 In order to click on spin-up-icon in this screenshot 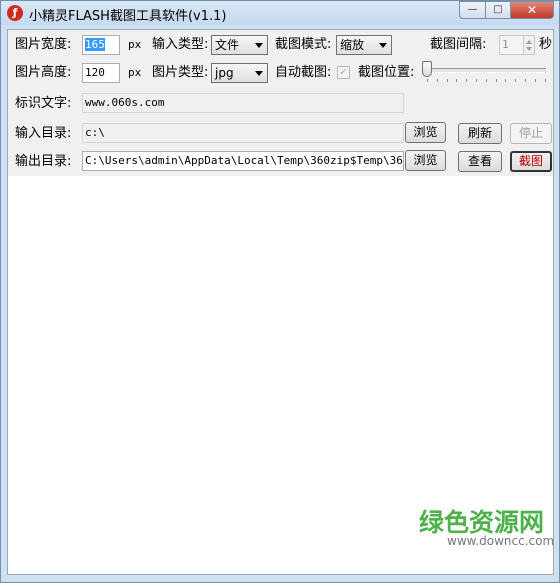, I will do `click(529, 42)`.